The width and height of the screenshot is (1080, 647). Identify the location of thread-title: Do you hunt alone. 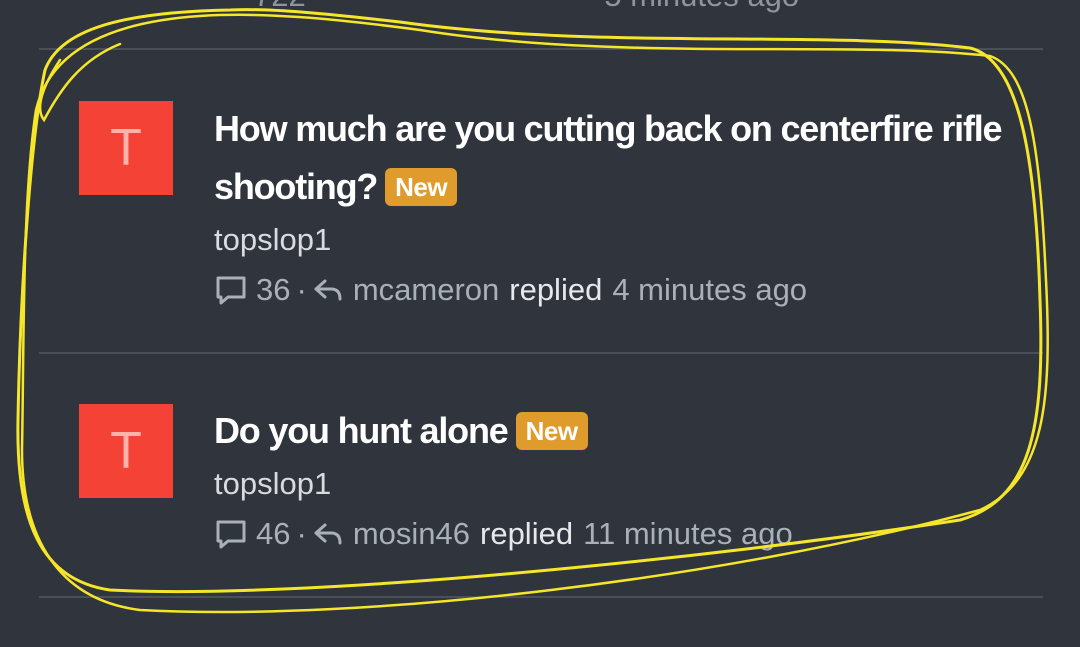
(361, 430).